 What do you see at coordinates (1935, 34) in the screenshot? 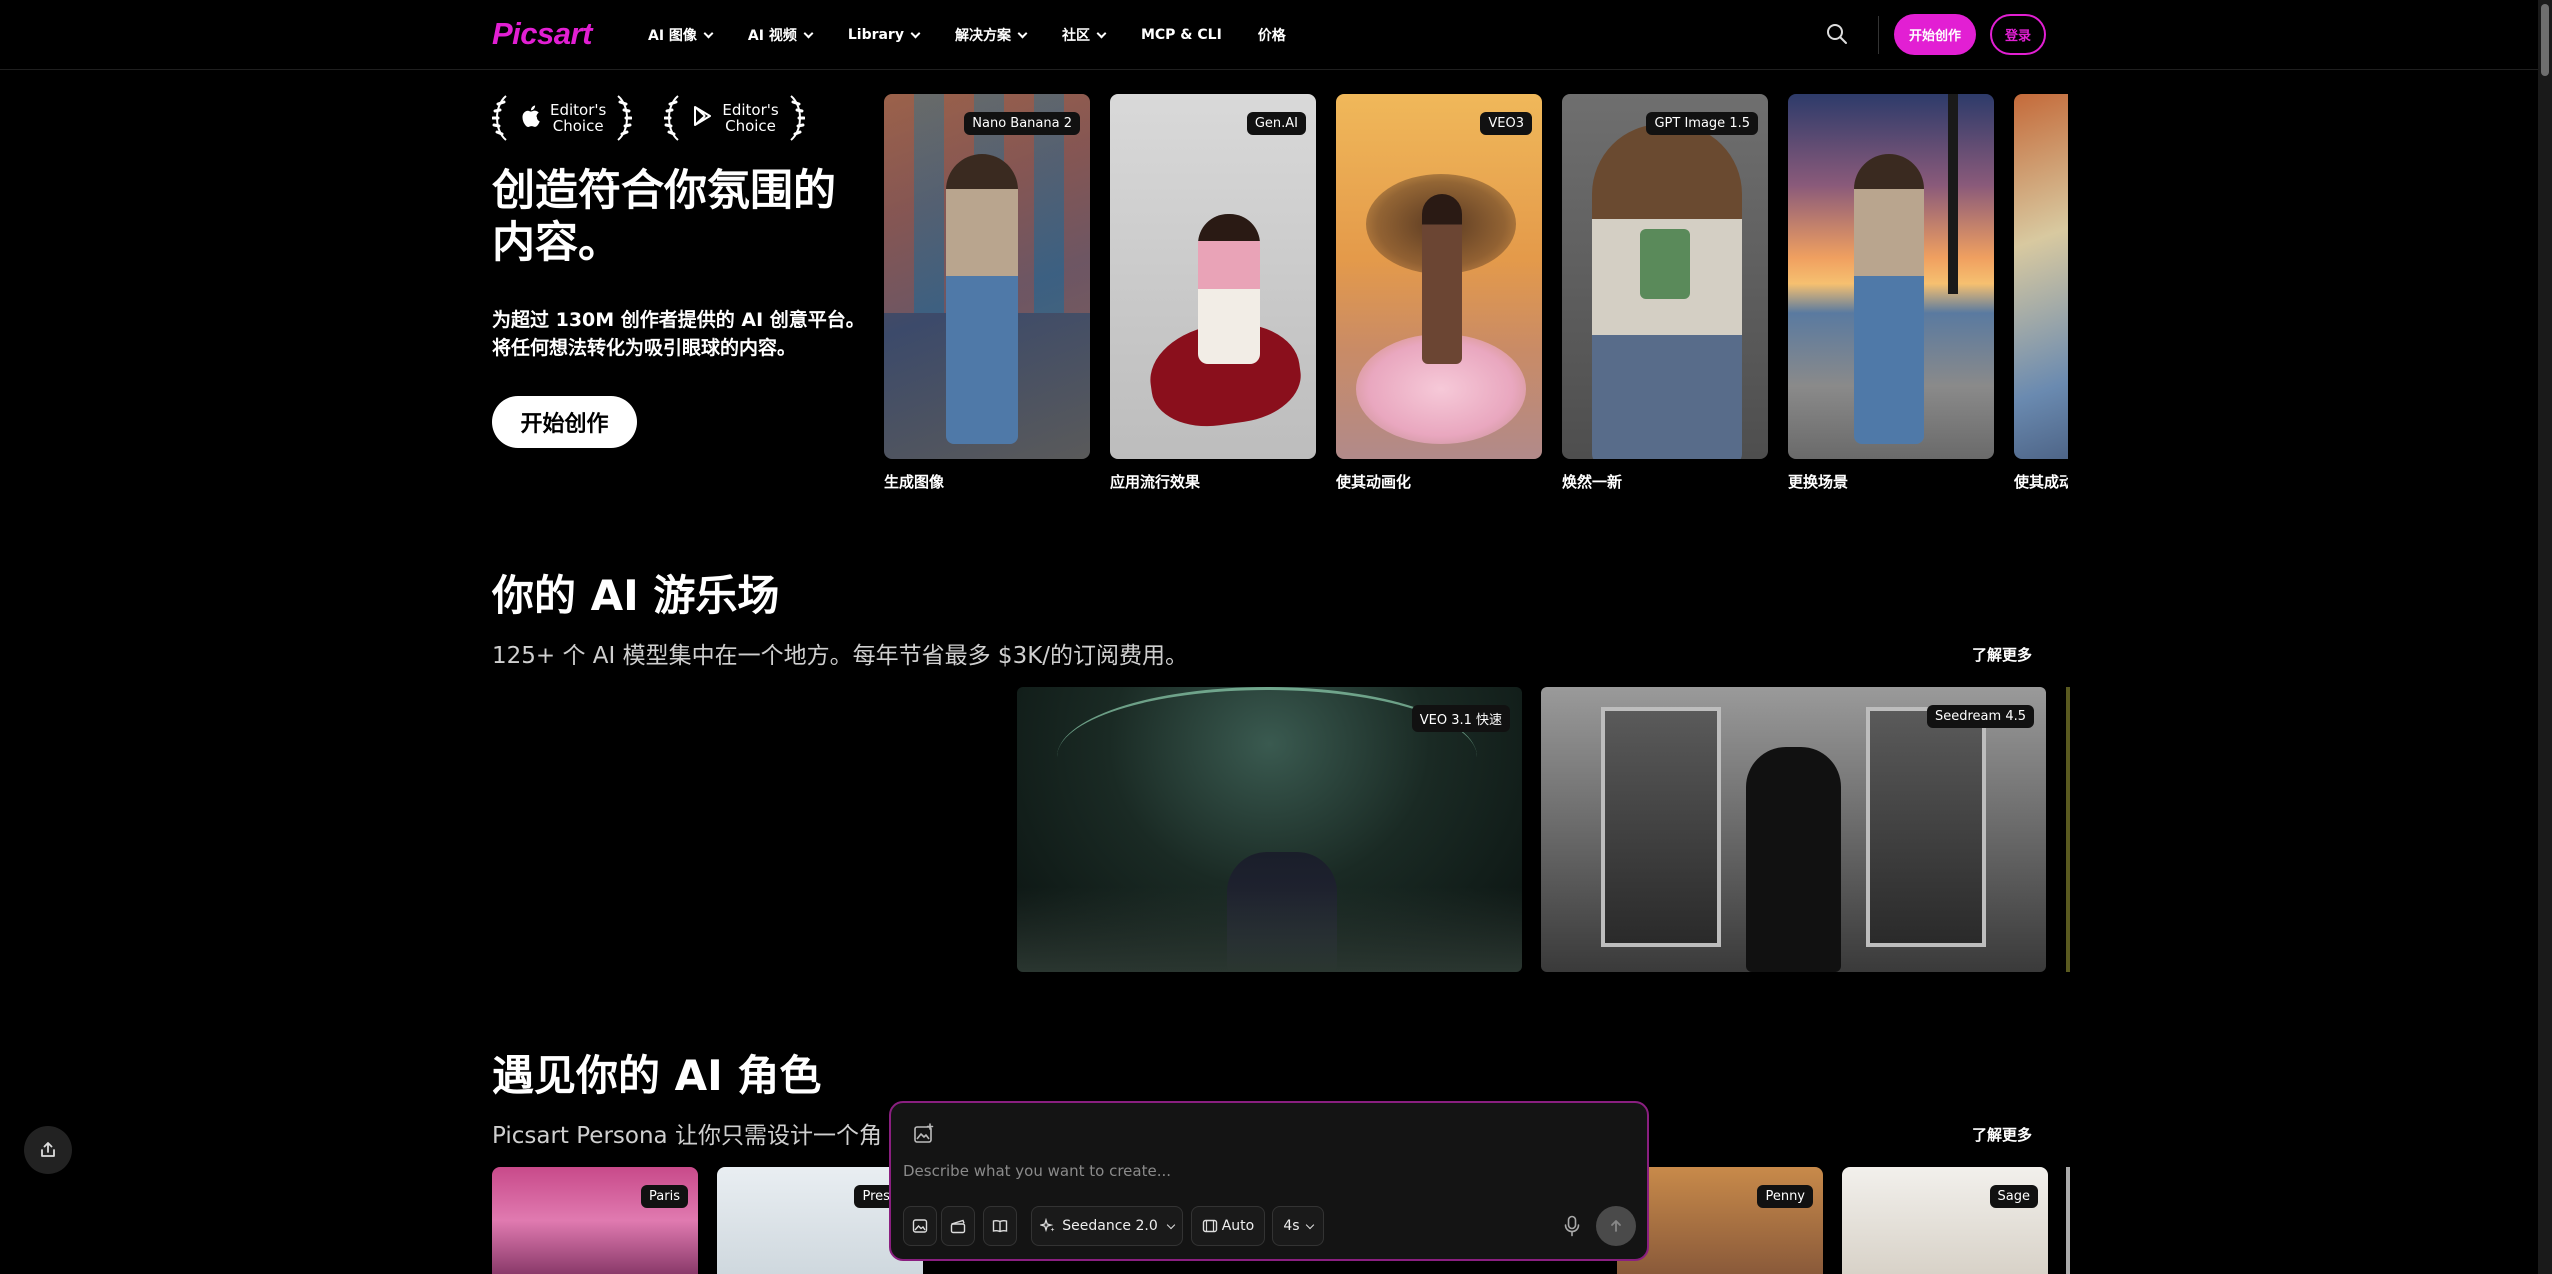
I see `start-creating-button: 开始创作` at bounding box center [1935, 34].